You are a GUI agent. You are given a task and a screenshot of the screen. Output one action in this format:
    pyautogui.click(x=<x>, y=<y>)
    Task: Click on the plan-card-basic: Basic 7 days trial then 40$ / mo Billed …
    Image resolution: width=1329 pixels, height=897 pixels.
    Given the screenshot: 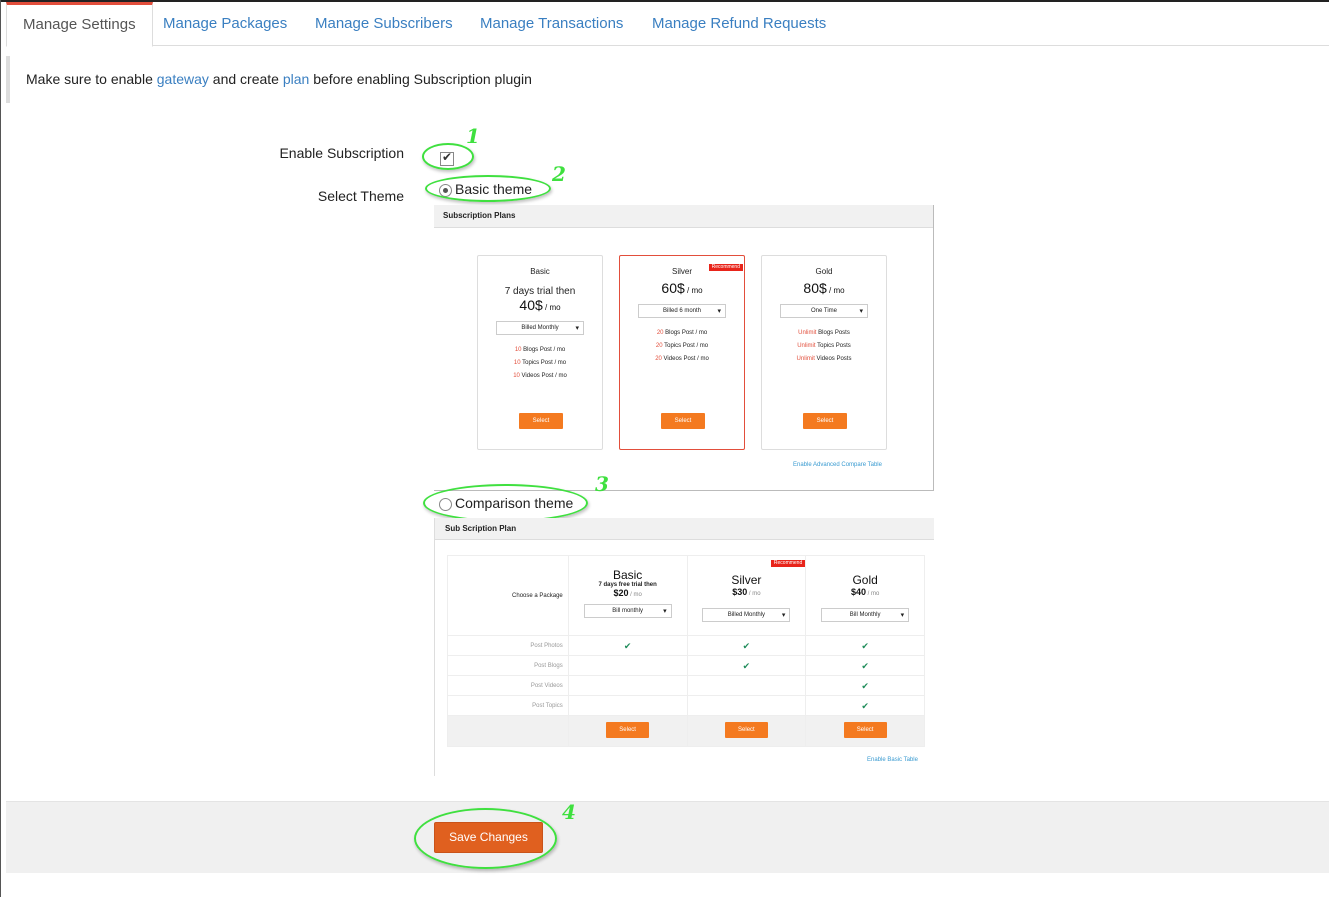 What is the action you would take?
    pyautogui.click(x=540, y=352)
    